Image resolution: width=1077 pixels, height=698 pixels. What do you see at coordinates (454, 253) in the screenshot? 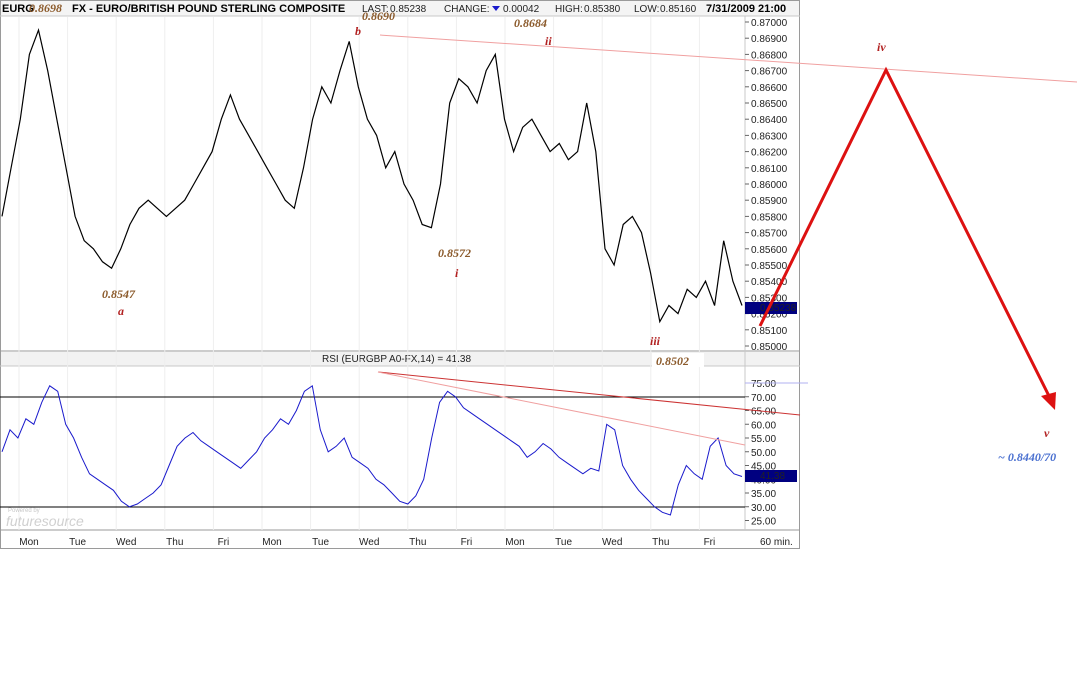
I see `price-label-0.8572: 0.8572` at bounding box center [454, 253].